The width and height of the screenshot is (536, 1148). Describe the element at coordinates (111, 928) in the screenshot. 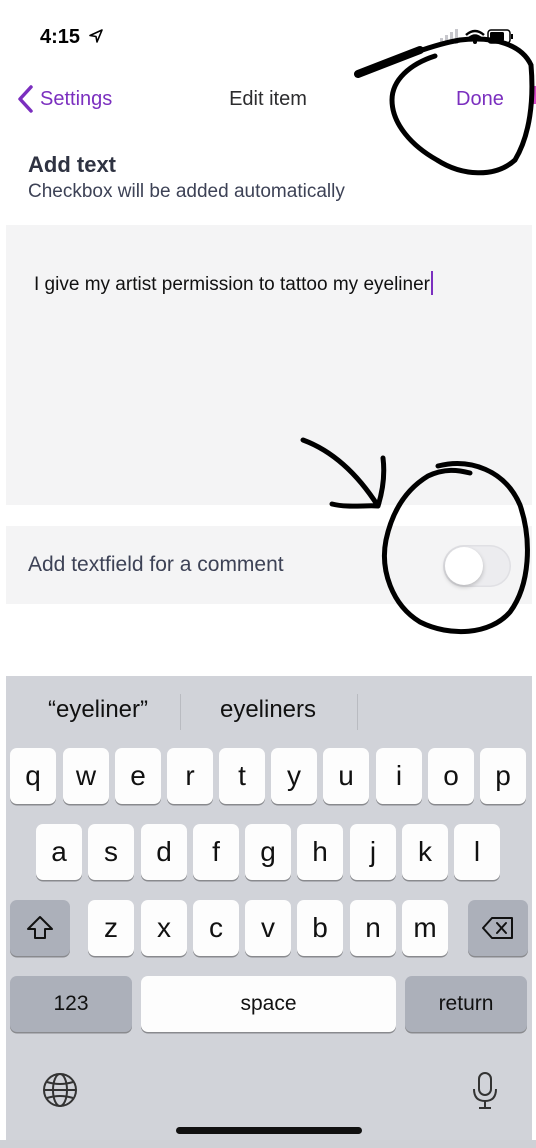

I see `key-z: z` at that location.